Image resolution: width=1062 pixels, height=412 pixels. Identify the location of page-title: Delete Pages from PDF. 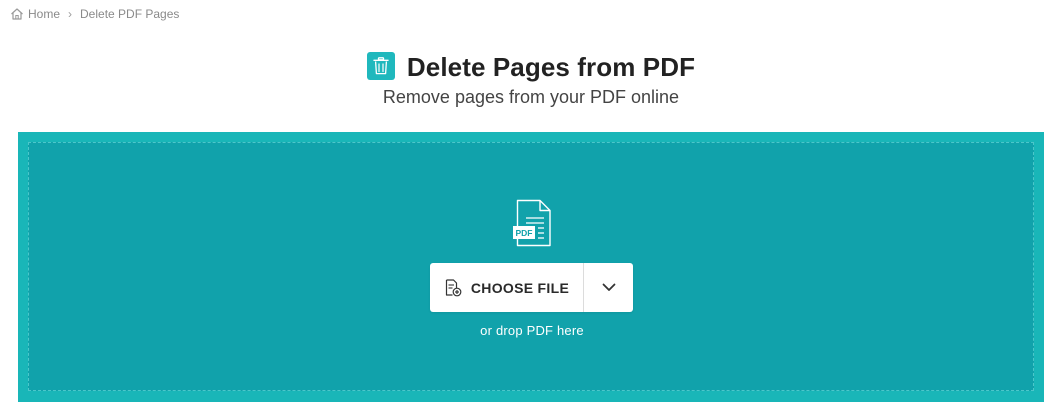
(551, 67).